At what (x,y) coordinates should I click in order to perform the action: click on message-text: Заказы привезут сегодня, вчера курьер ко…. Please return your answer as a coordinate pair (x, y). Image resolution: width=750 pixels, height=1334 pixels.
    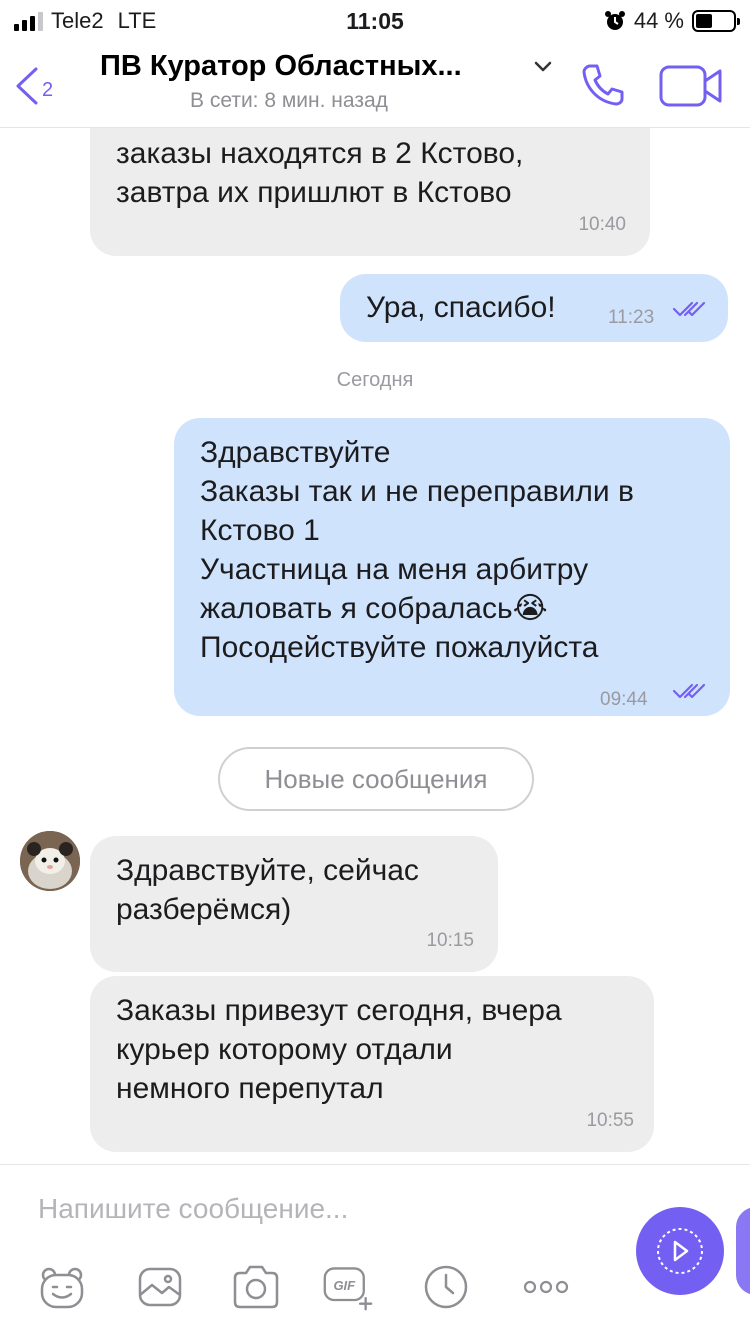
    Looking at the image, I should click on (339, 1049).